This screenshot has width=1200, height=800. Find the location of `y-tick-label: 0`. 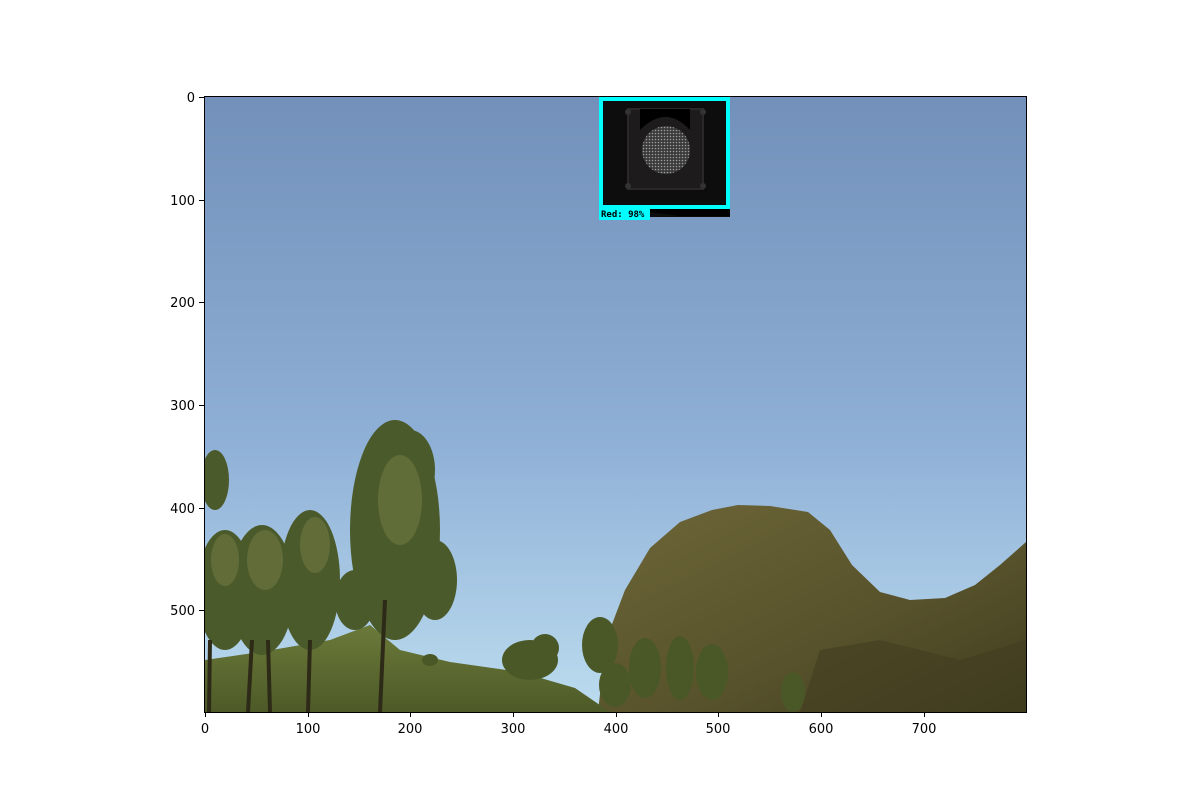

y-tick-label: 0 is located at coordinates (191, 98).